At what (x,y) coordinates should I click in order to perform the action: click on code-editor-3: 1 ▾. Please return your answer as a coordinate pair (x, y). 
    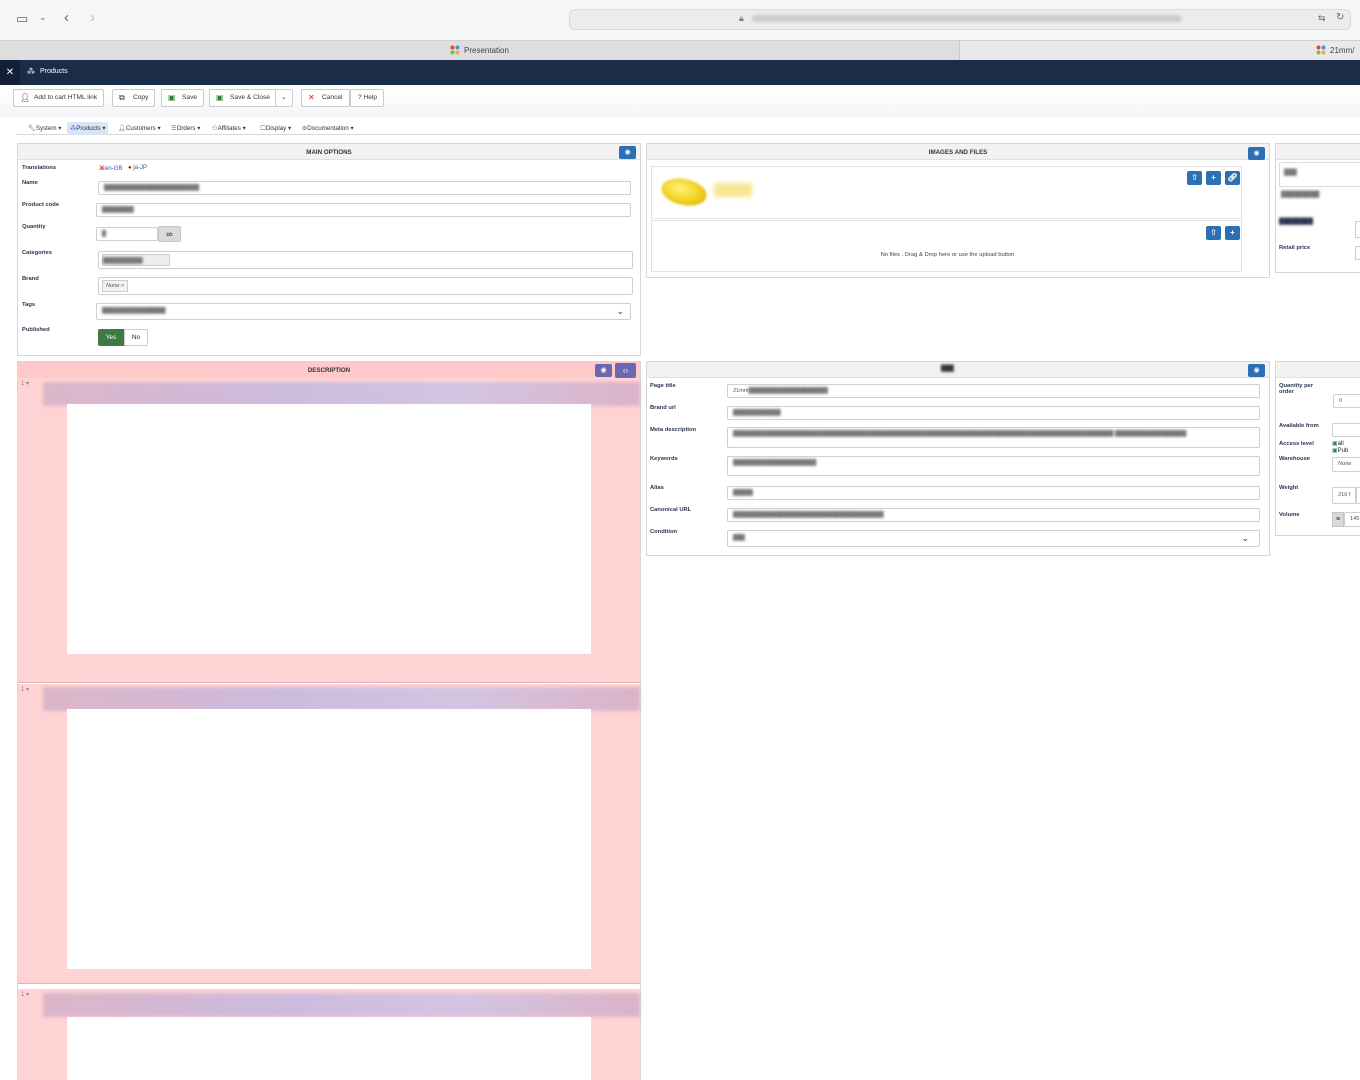
    Looking at the image, I should click on (329, 1034).